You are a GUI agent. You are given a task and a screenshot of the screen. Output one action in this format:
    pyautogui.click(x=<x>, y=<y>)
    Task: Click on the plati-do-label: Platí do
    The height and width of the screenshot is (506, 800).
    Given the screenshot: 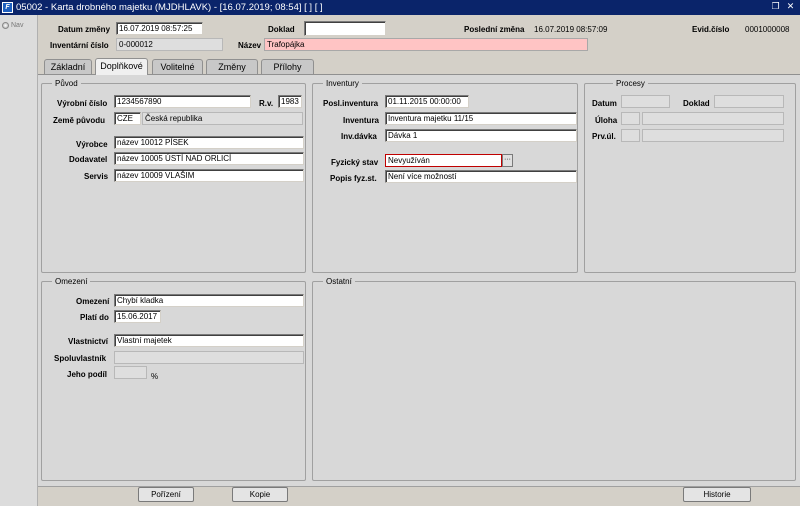 What is the action you would take?
    pyautogui.click(x=94, y=317)
    